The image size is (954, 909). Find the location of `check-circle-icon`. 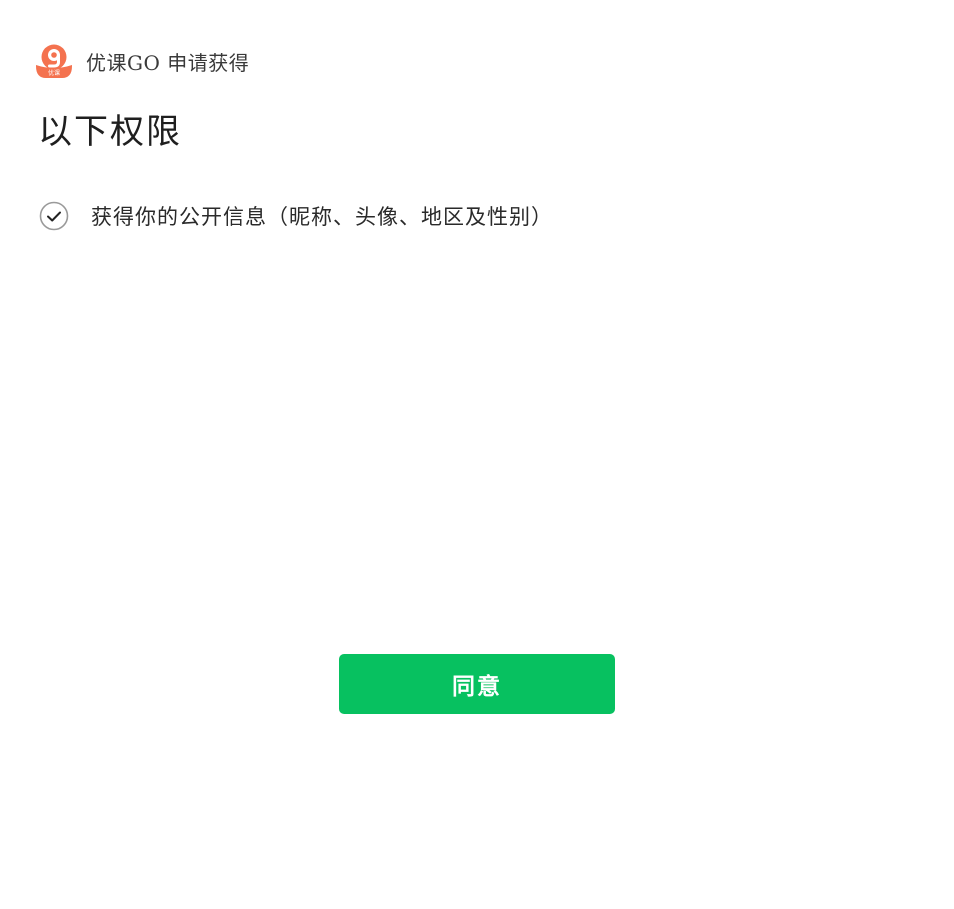

check-circle-icon is located at coordinates (54, 216).